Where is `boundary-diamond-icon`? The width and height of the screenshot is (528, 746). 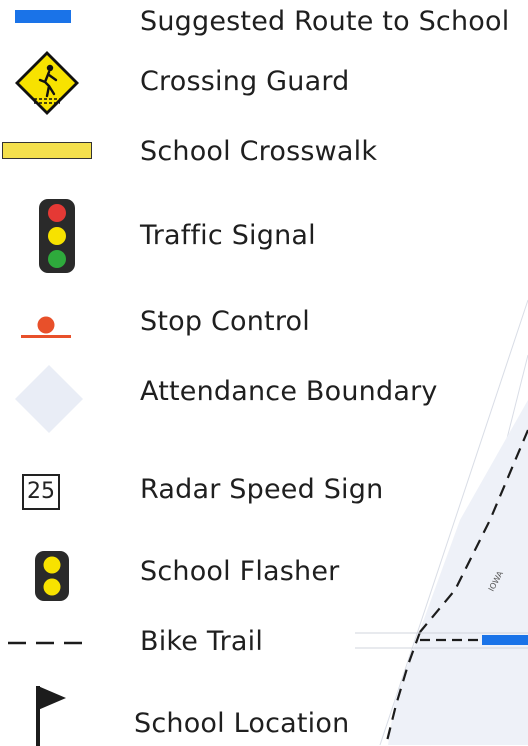 boundary-diamond-icon is located at coordinates (49, 399).